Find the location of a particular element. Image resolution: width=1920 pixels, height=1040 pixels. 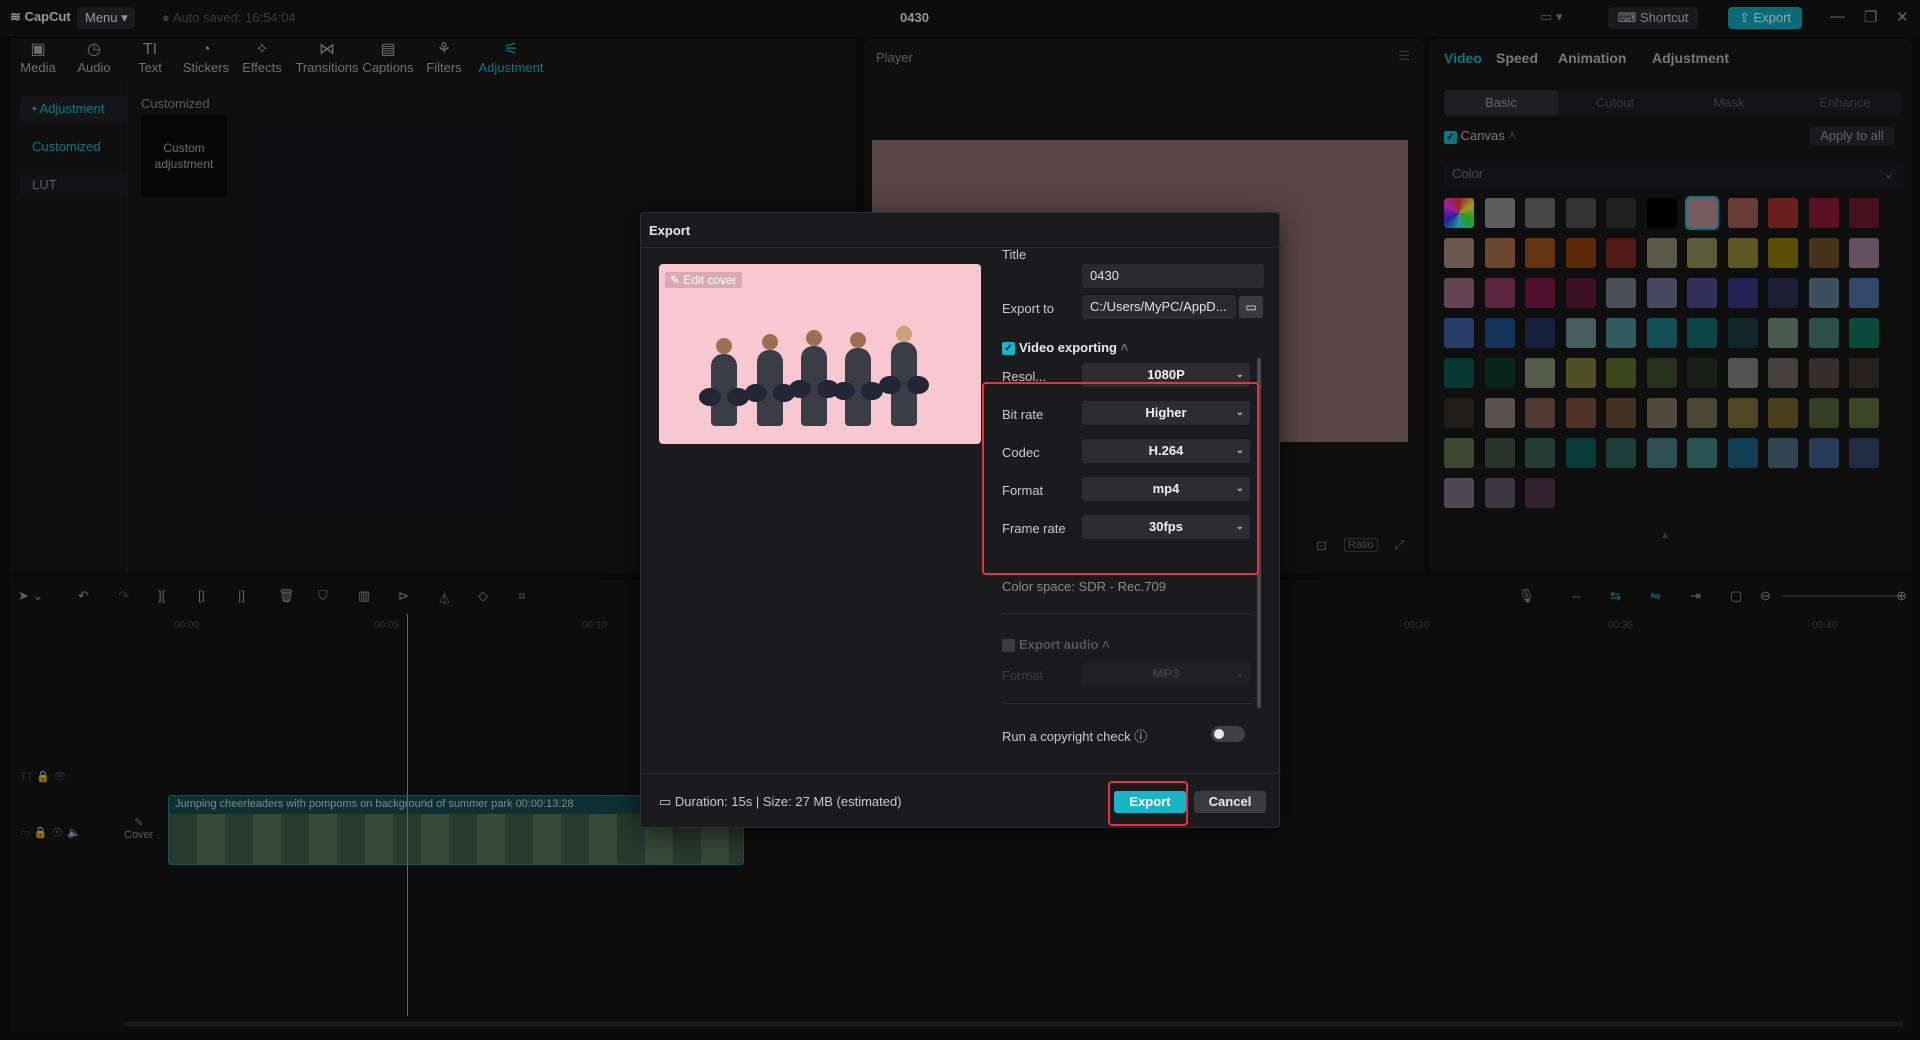

edit-cover-button: ✎ Edit cover is located at coordinates (703, 280).